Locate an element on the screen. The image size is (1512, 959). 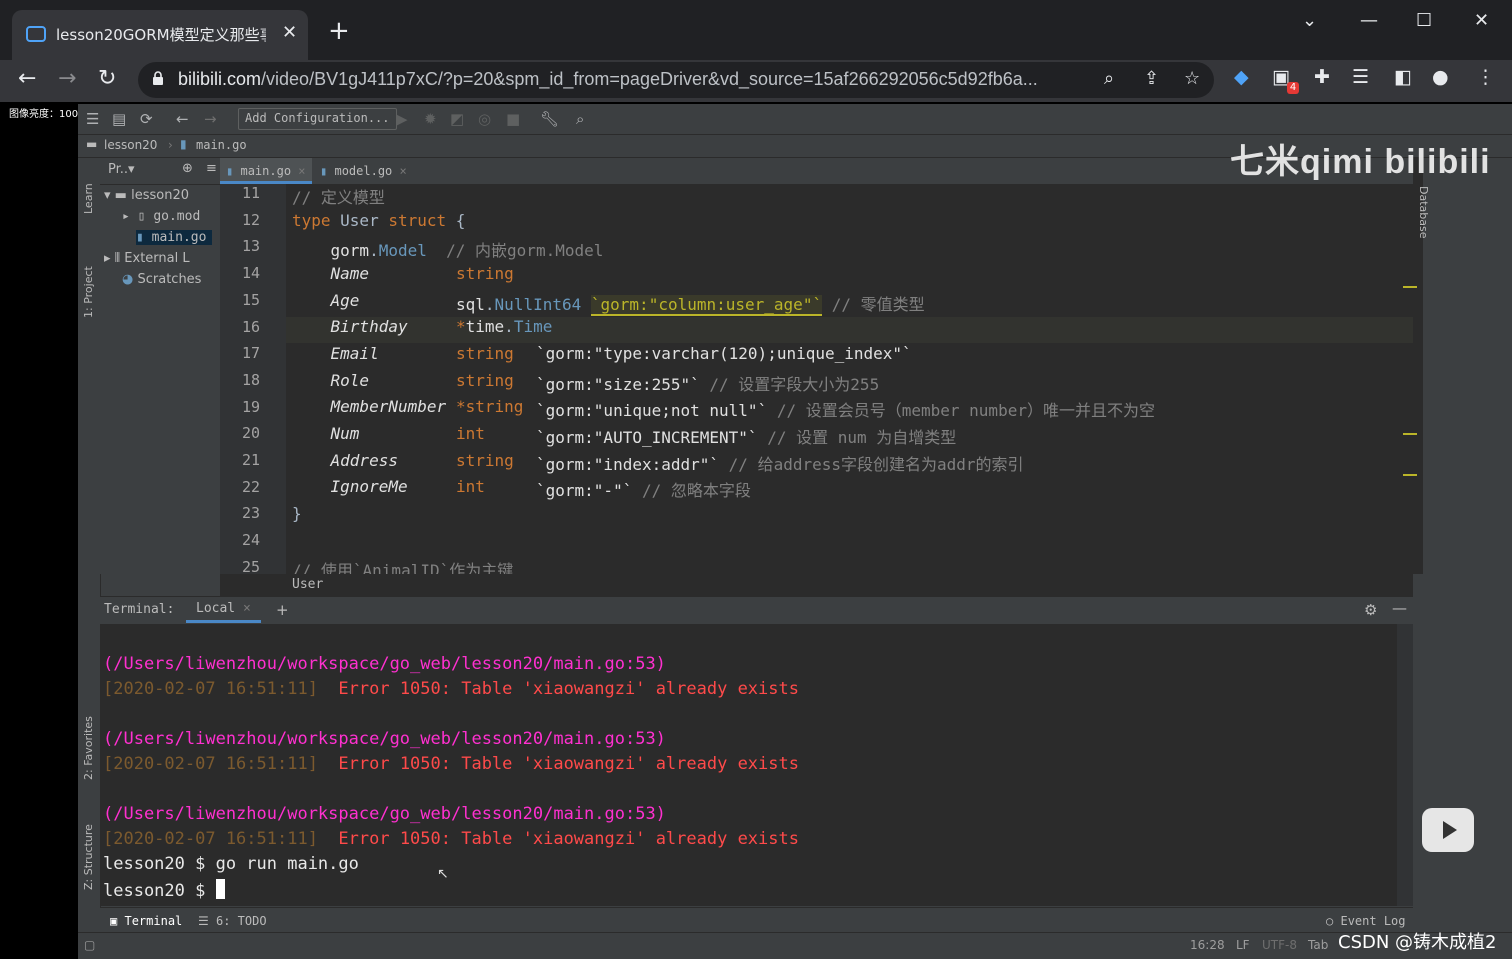
stop-icon: ■ is located at coordinates (513, 119).